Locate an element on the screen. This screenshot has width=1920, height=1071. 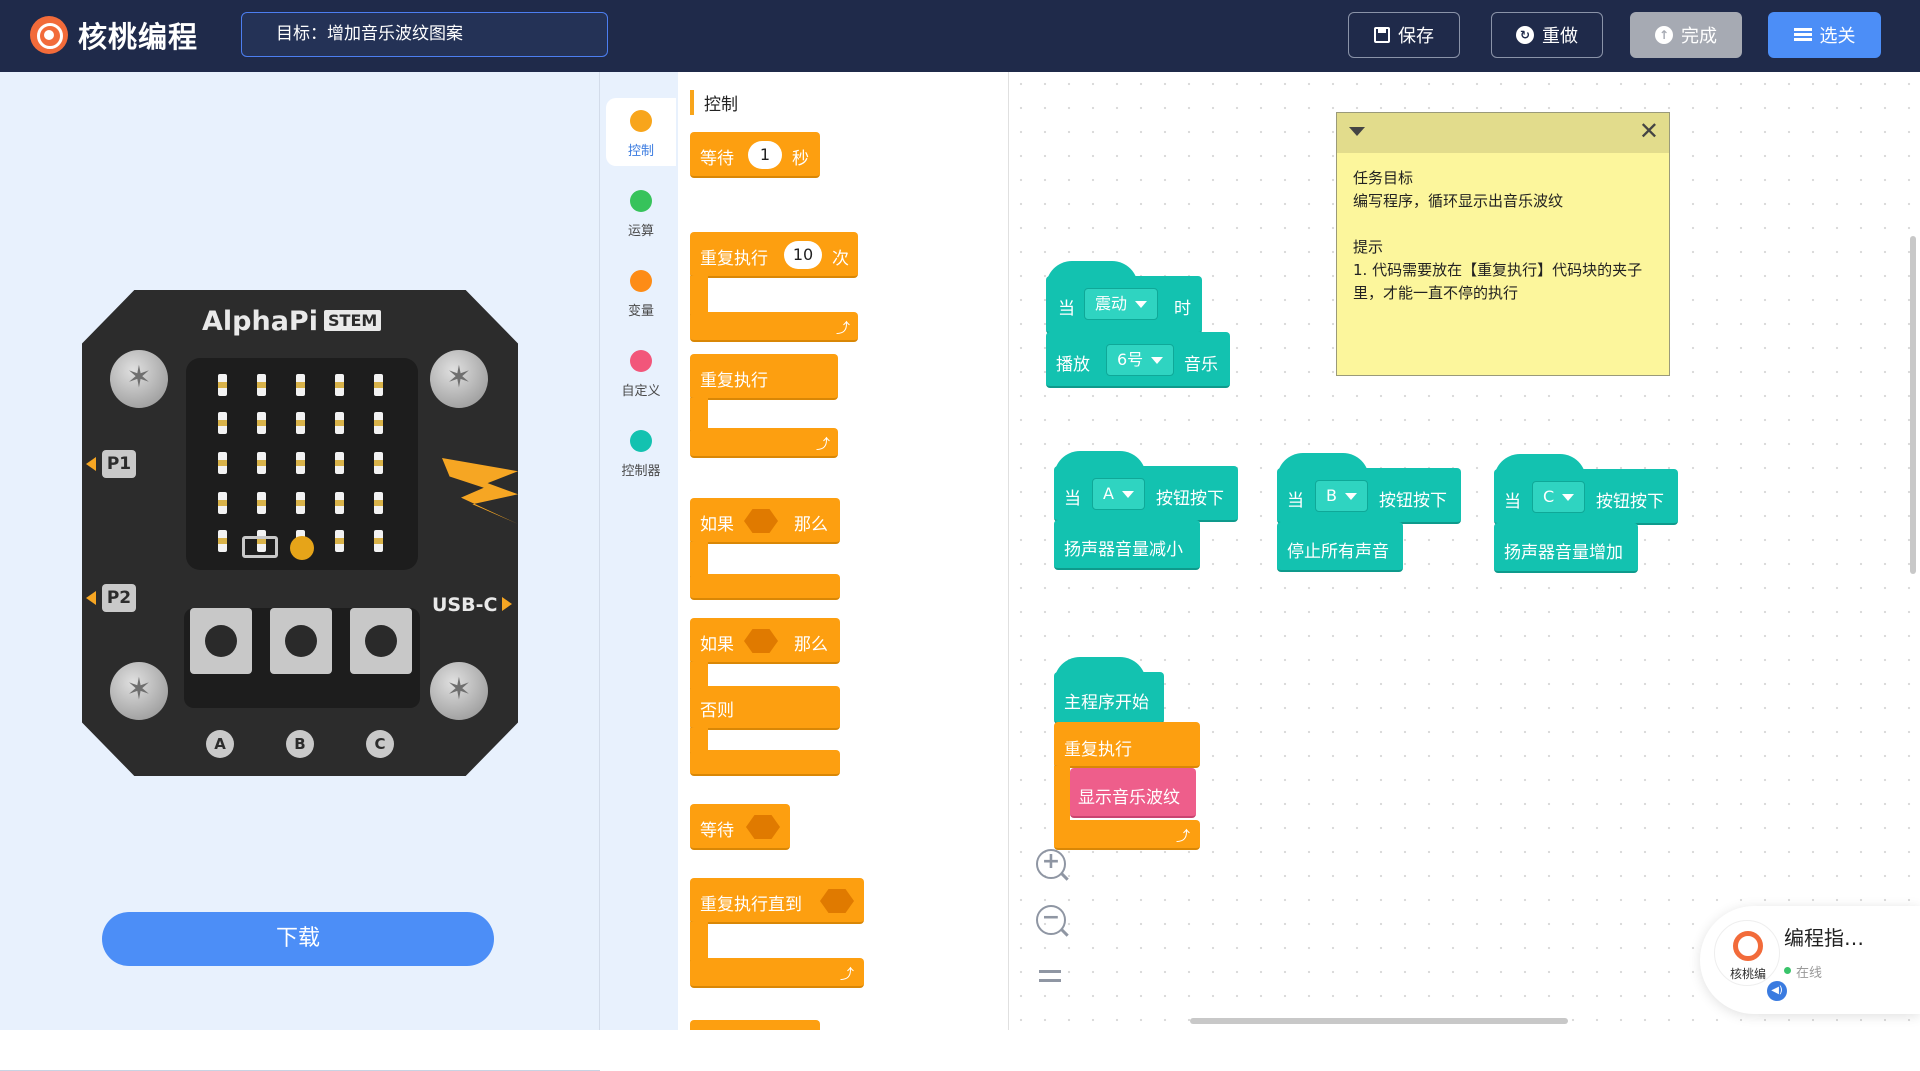
category-custom: 自定义 is located at coordinates (641, 372).